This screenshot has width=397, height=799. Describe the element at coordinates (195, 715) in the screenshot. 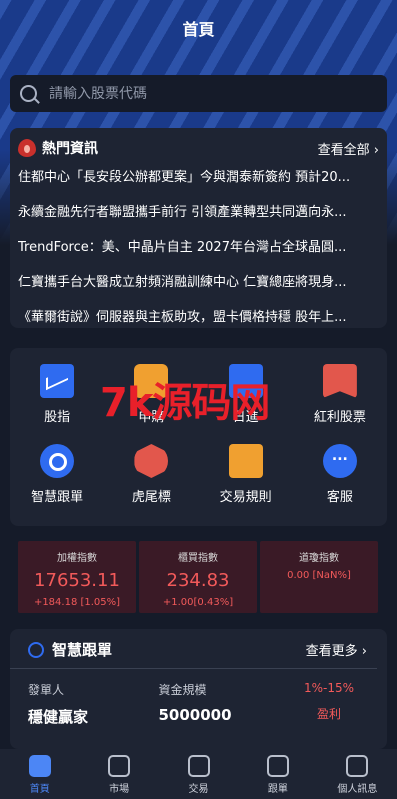

I see `funds-value: 5000000` at that location.